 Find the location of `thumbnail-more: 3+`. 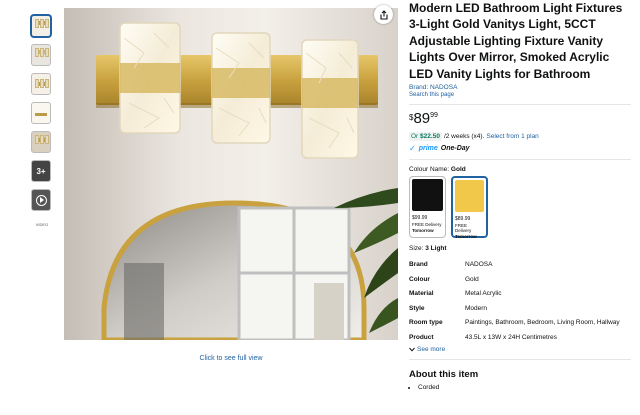

thumbnail-more: 3+ is located at coordinates (41, 171).